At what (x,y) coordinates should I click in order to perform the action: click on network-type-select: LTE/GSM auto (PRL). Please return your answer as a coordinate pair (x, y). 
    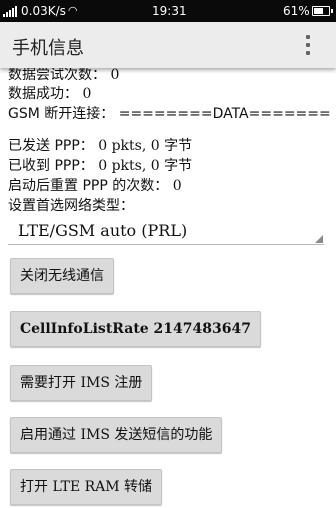
    Looking at the image, I should click on (166, 231).